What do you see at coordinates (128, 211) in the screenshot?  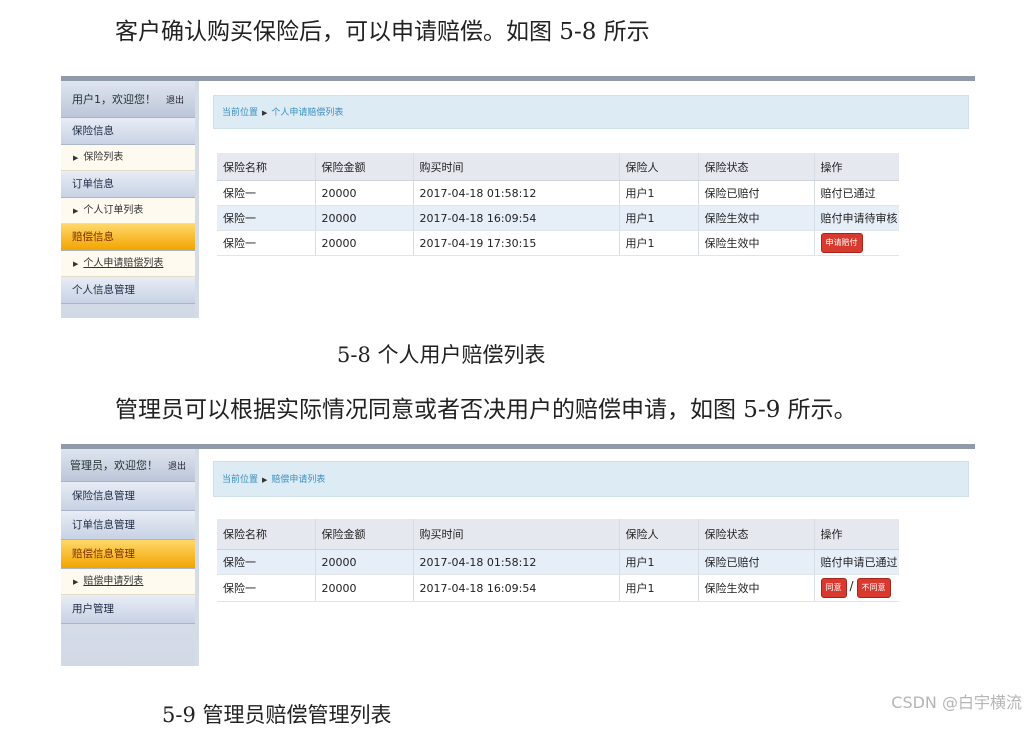 I see `sidebar-subitem-my-orders: ▶ 个人订单列表` at bounding box center [128, 211].